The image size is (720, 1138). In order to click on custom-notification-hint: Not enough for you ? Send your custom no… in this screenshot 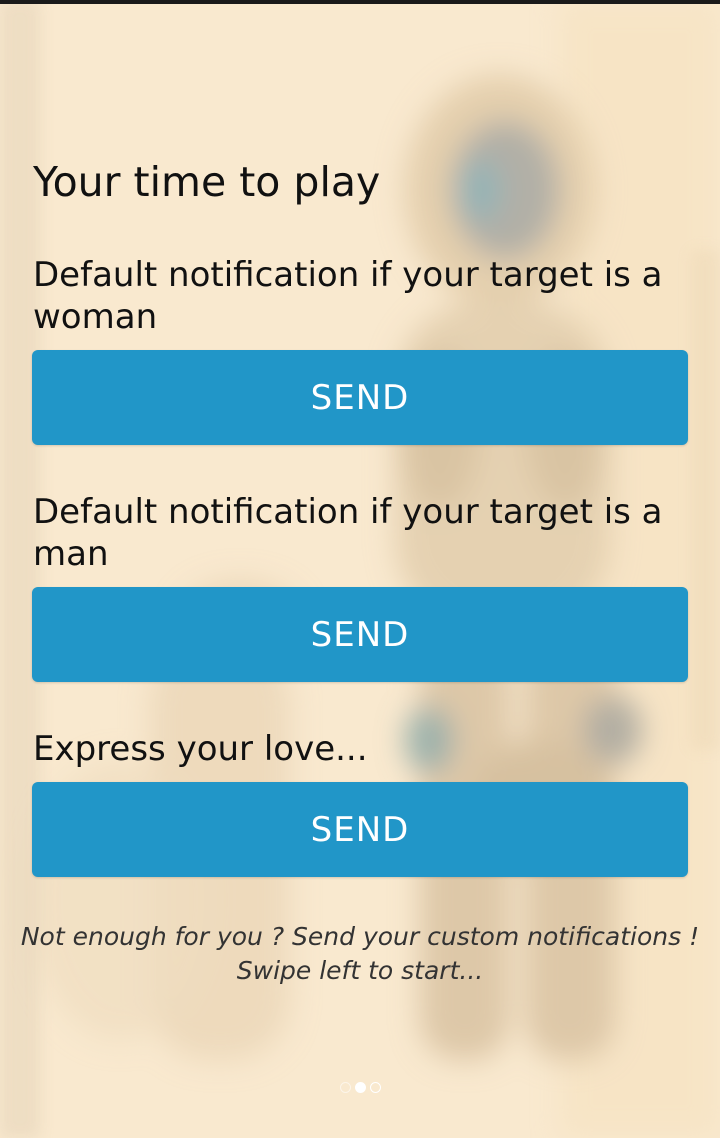, I will do `click(360, 954)`.